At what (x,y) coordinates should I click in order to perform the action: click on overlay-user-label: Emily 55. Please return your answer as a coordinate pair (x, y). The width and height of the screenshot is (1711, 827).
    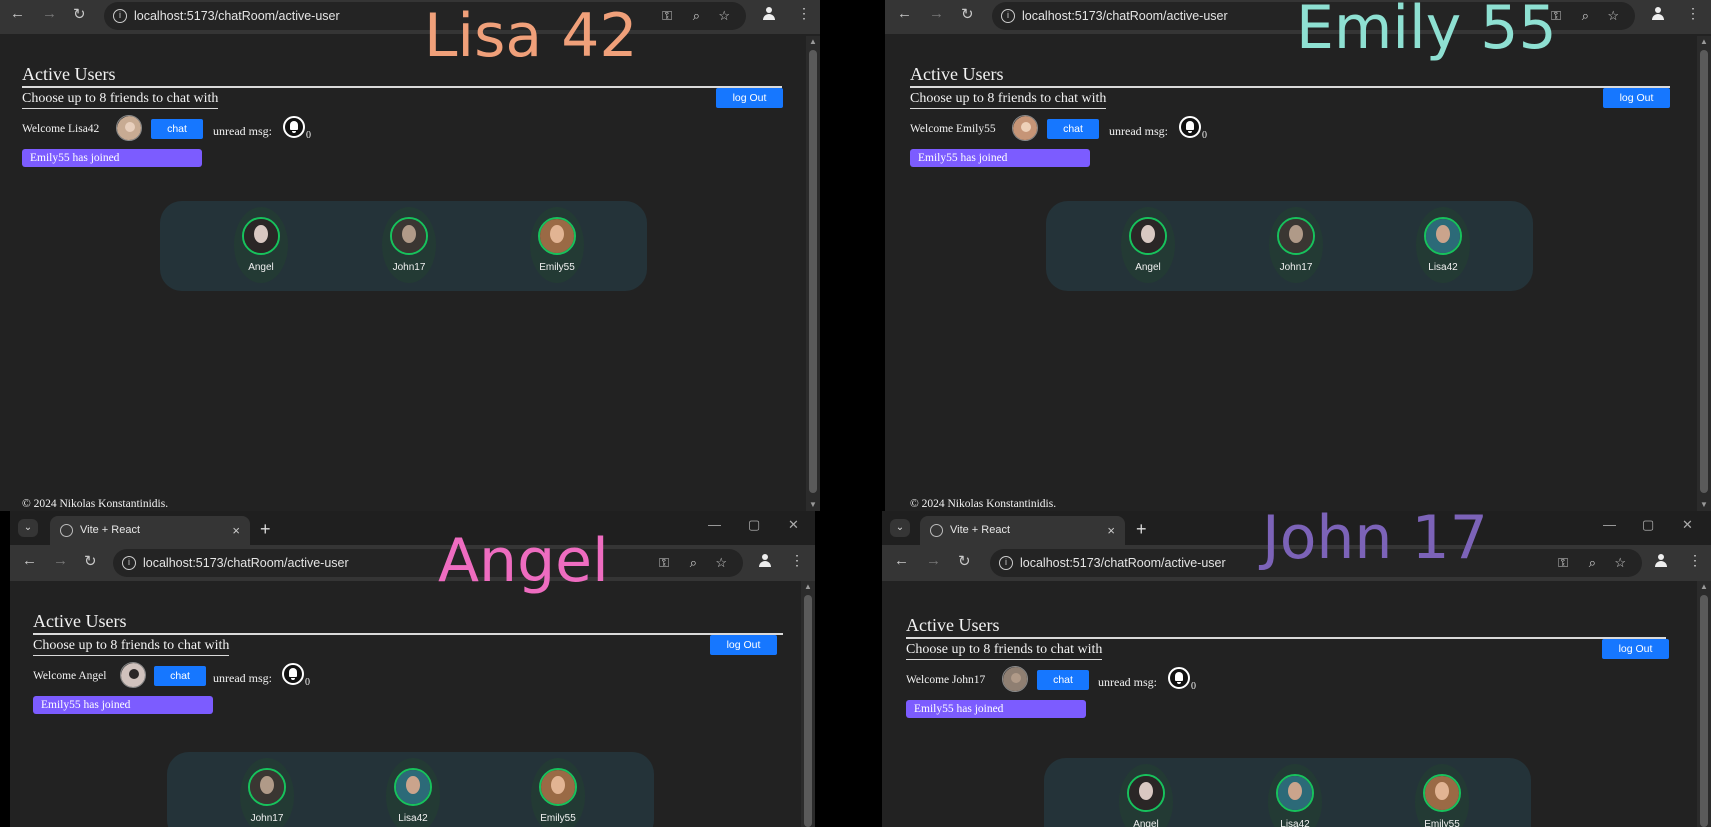
    Looking at the image, I should click on (1426, 31).